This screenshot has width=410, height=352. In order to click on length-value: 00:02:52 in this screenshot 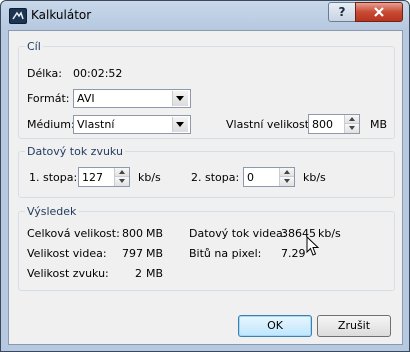, I will do `click(98, 73)`.